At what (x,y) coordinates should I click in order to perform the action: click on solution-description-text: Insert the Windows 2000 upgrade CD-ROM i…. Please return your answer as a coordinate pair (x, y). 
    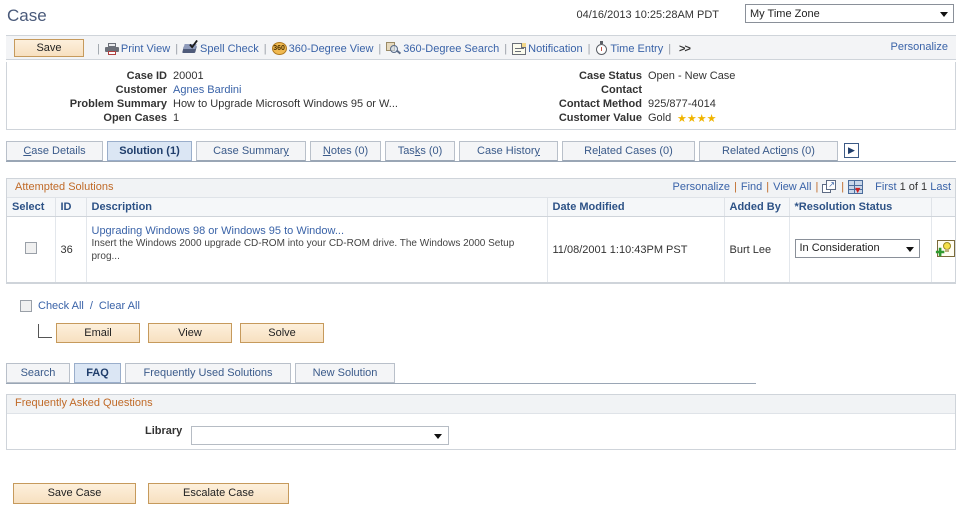
    Looking at the image, I should click on (303, 250).